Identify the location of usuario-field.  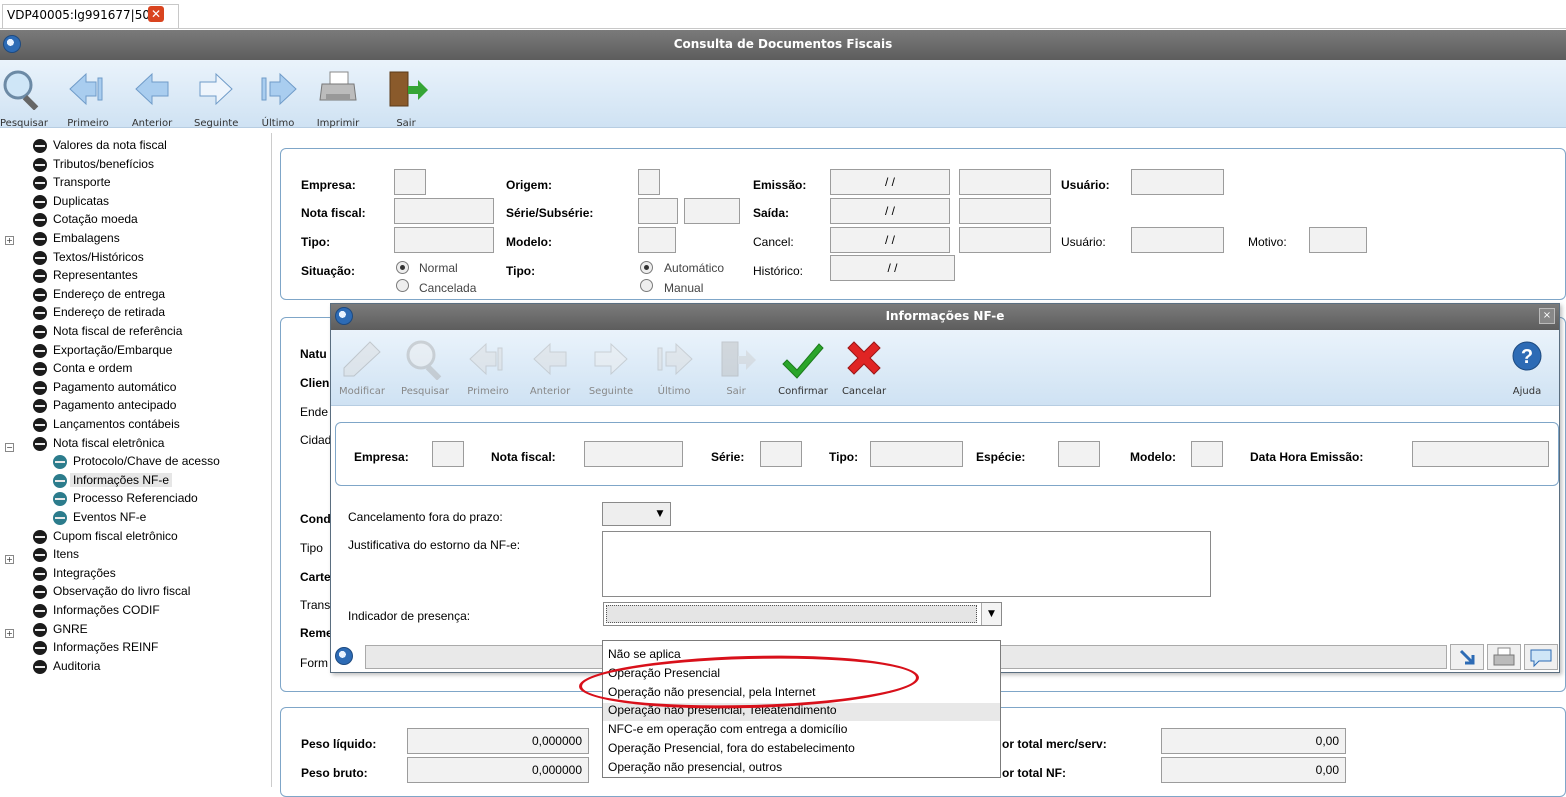
(1177, 182).